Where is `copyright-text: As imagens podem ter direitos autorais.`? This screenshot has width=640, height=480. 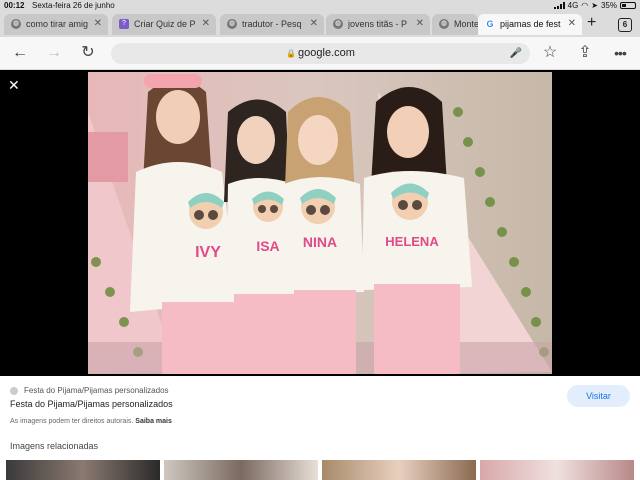
copyright-text: As imagens podem ter direitos autorais. is located at coordinates (72, 421).